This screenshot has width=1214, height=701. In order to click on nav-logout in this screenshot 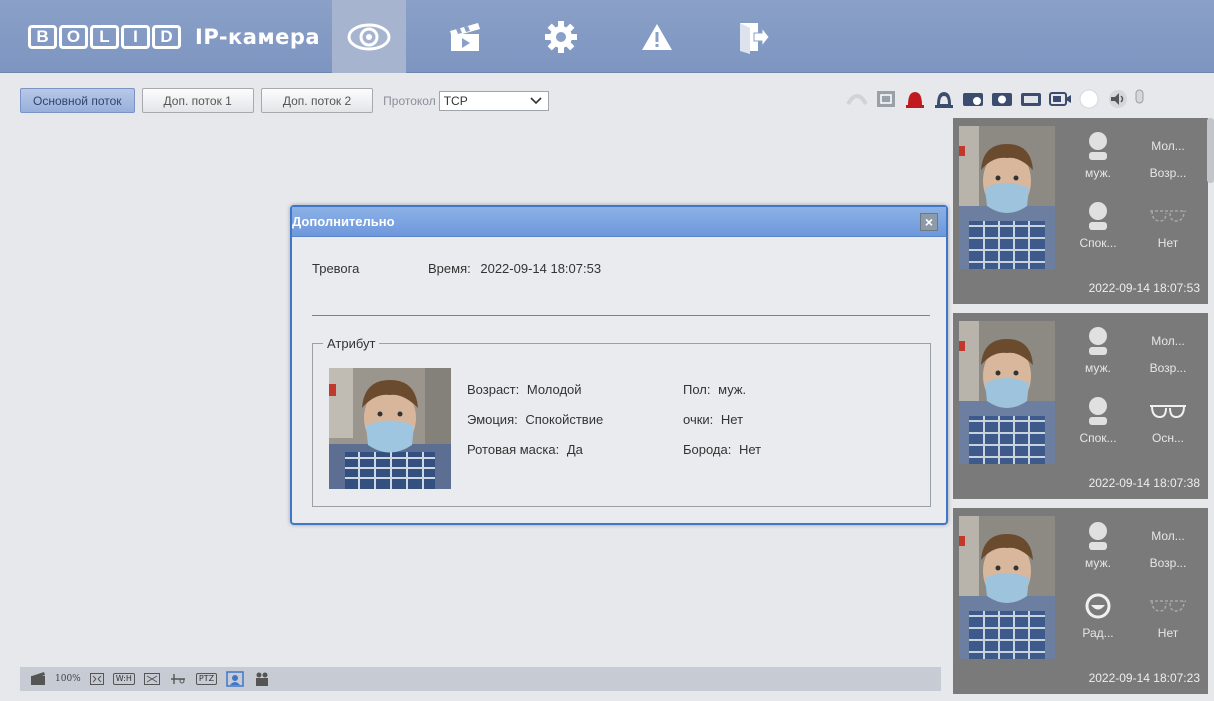, I will do `click(753, 36)`.